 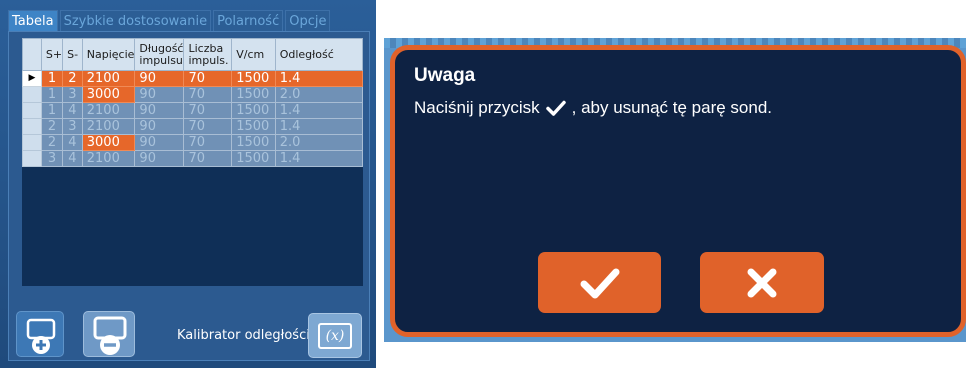 I want to click on cancel-button, so click(x=762, y=282).